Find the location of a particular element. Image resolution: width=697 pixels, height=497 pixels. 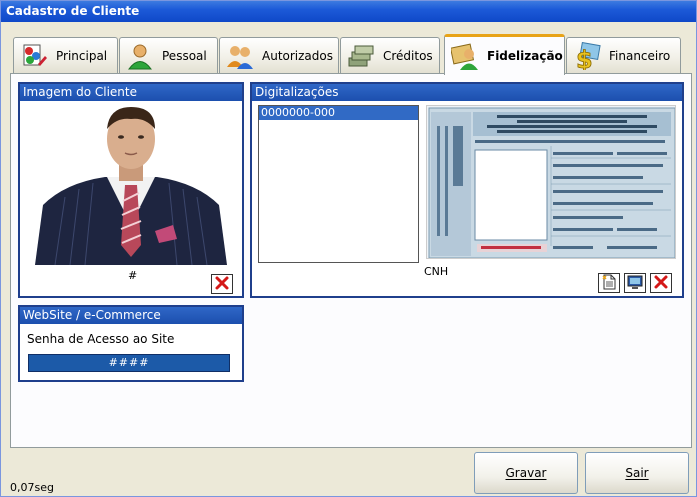

money-stack-icon is located at coordinates (361, 56).